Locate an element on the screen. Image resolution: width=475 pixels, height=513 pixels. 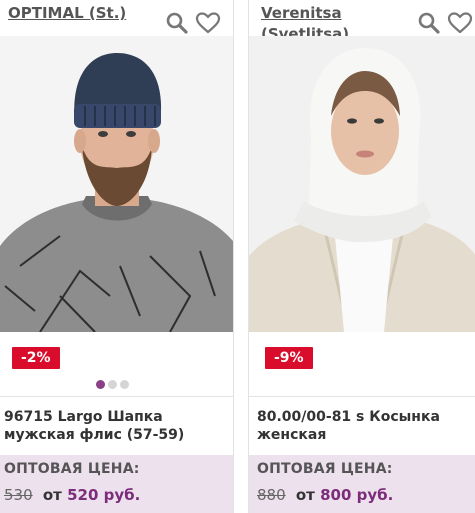
product-title: 80.00/00-81 s Косынка женская is located at coordinates (364, 426).